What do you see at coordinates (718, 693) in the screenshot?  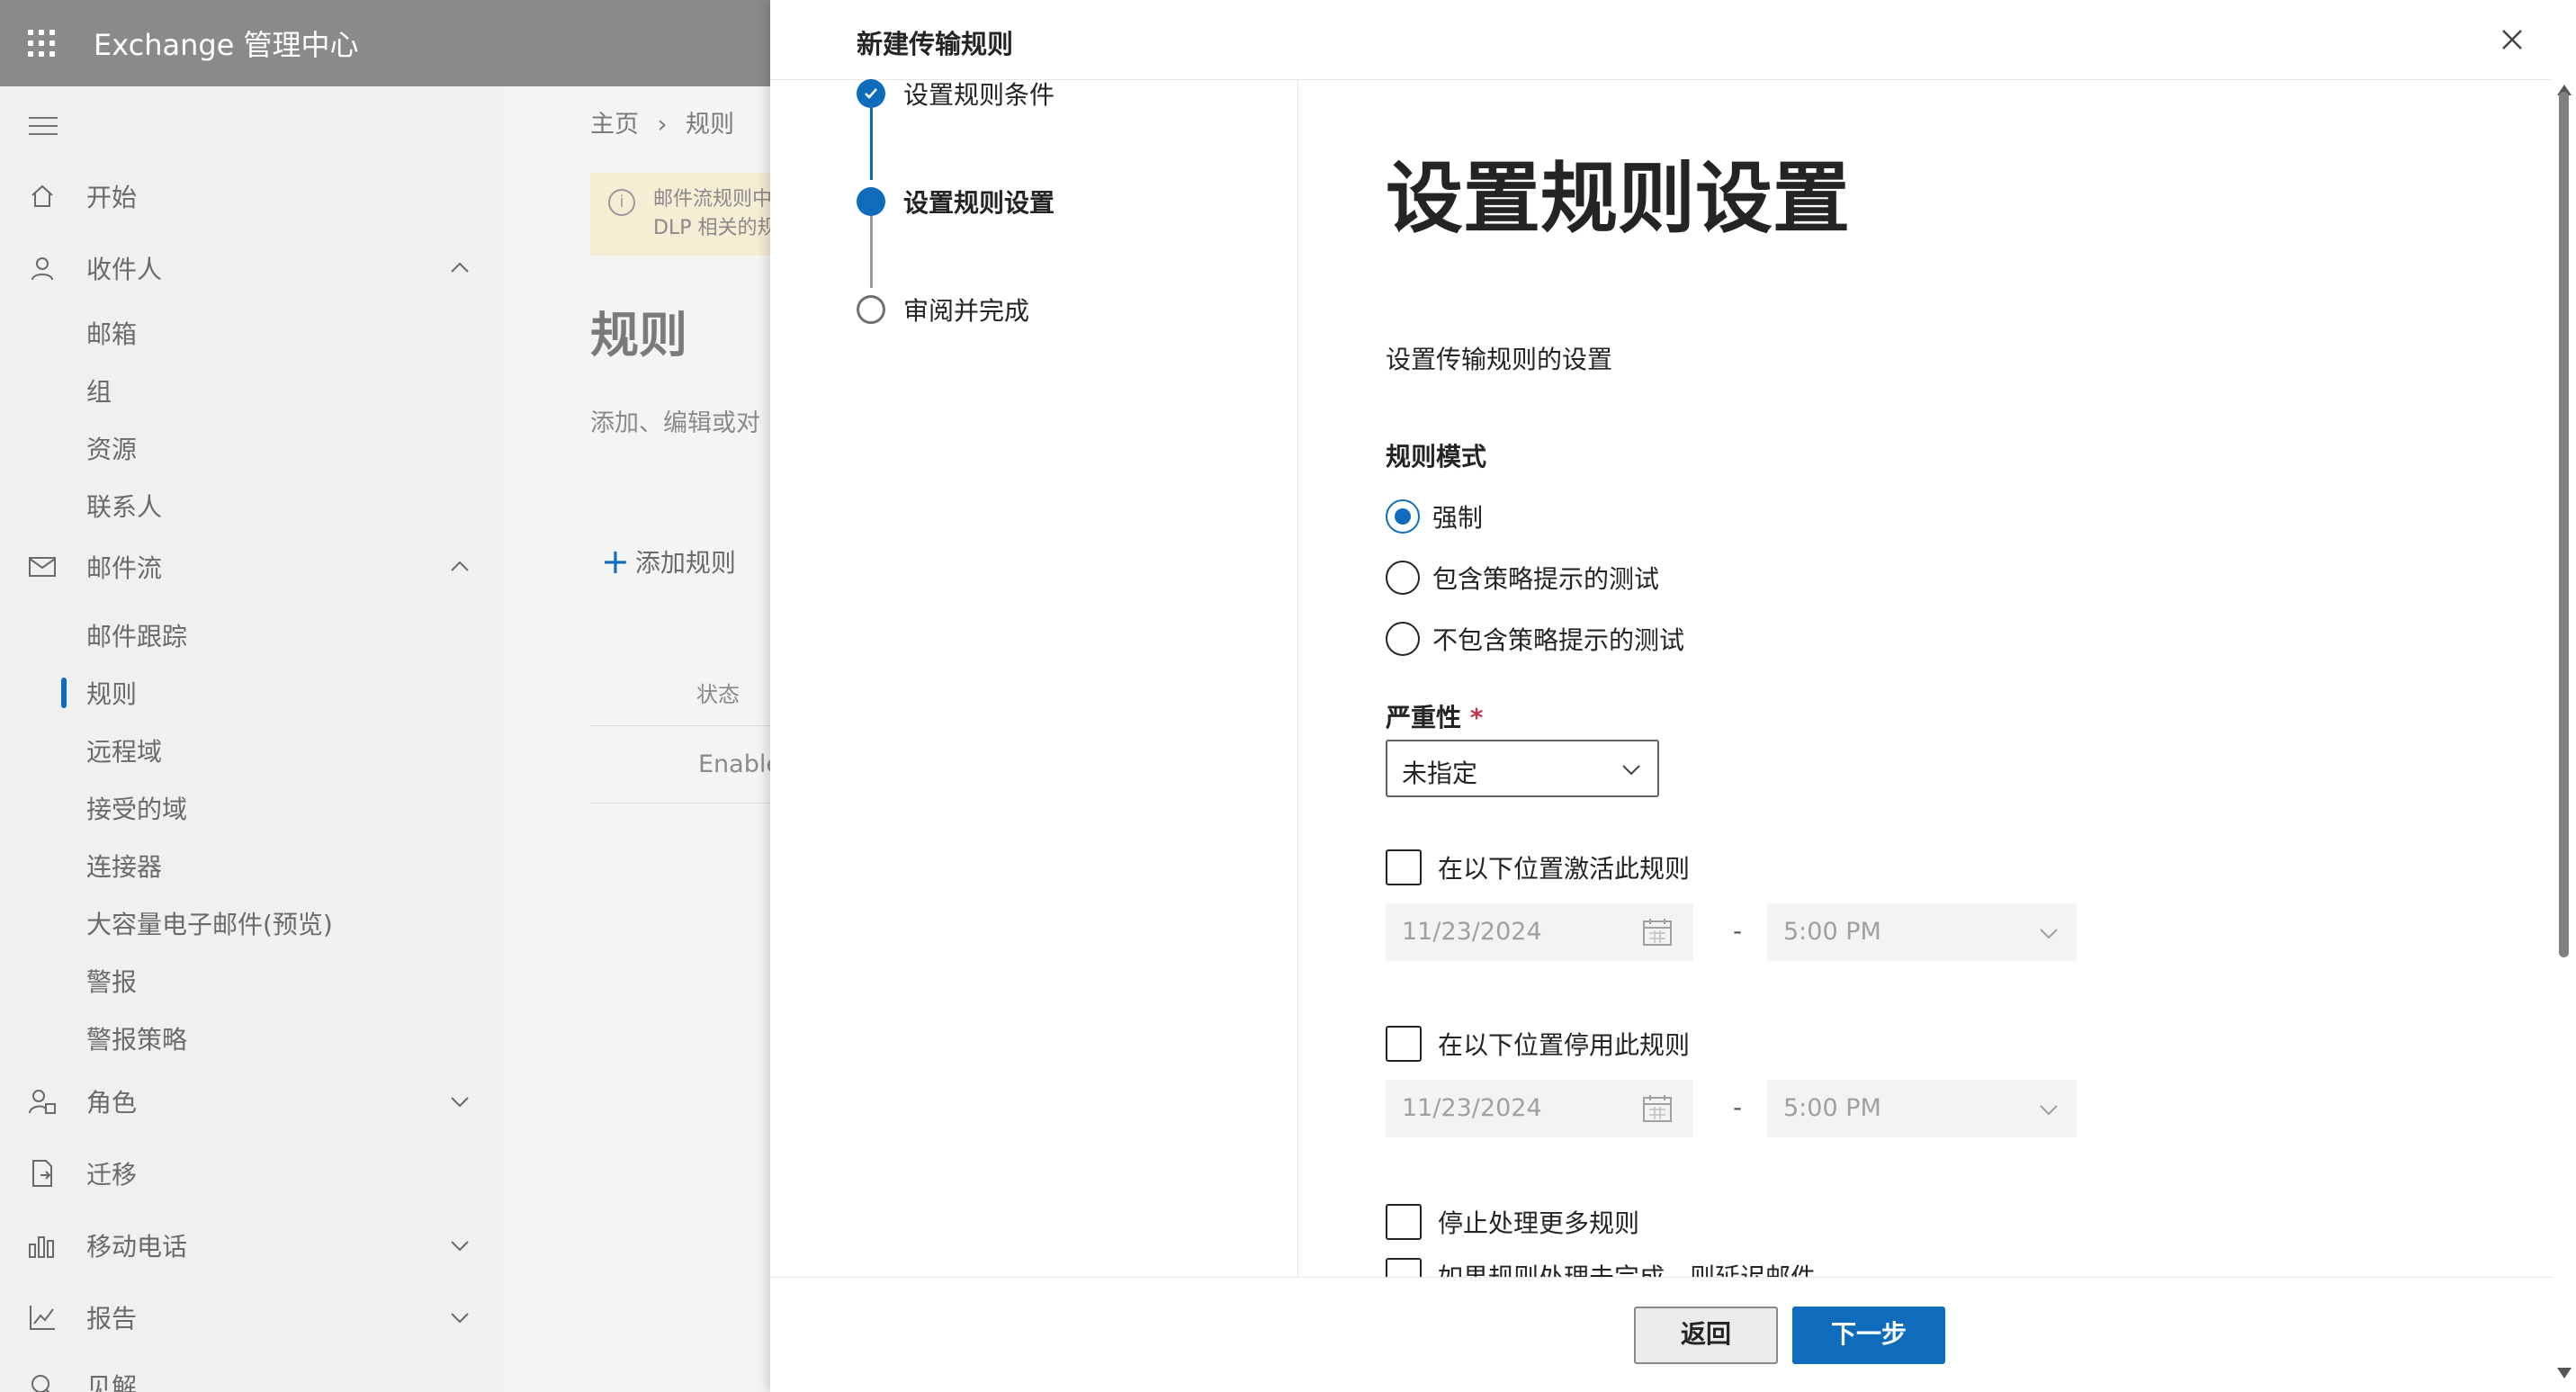 I see `column-header-status: 状态` at bounding box center [718, 693].